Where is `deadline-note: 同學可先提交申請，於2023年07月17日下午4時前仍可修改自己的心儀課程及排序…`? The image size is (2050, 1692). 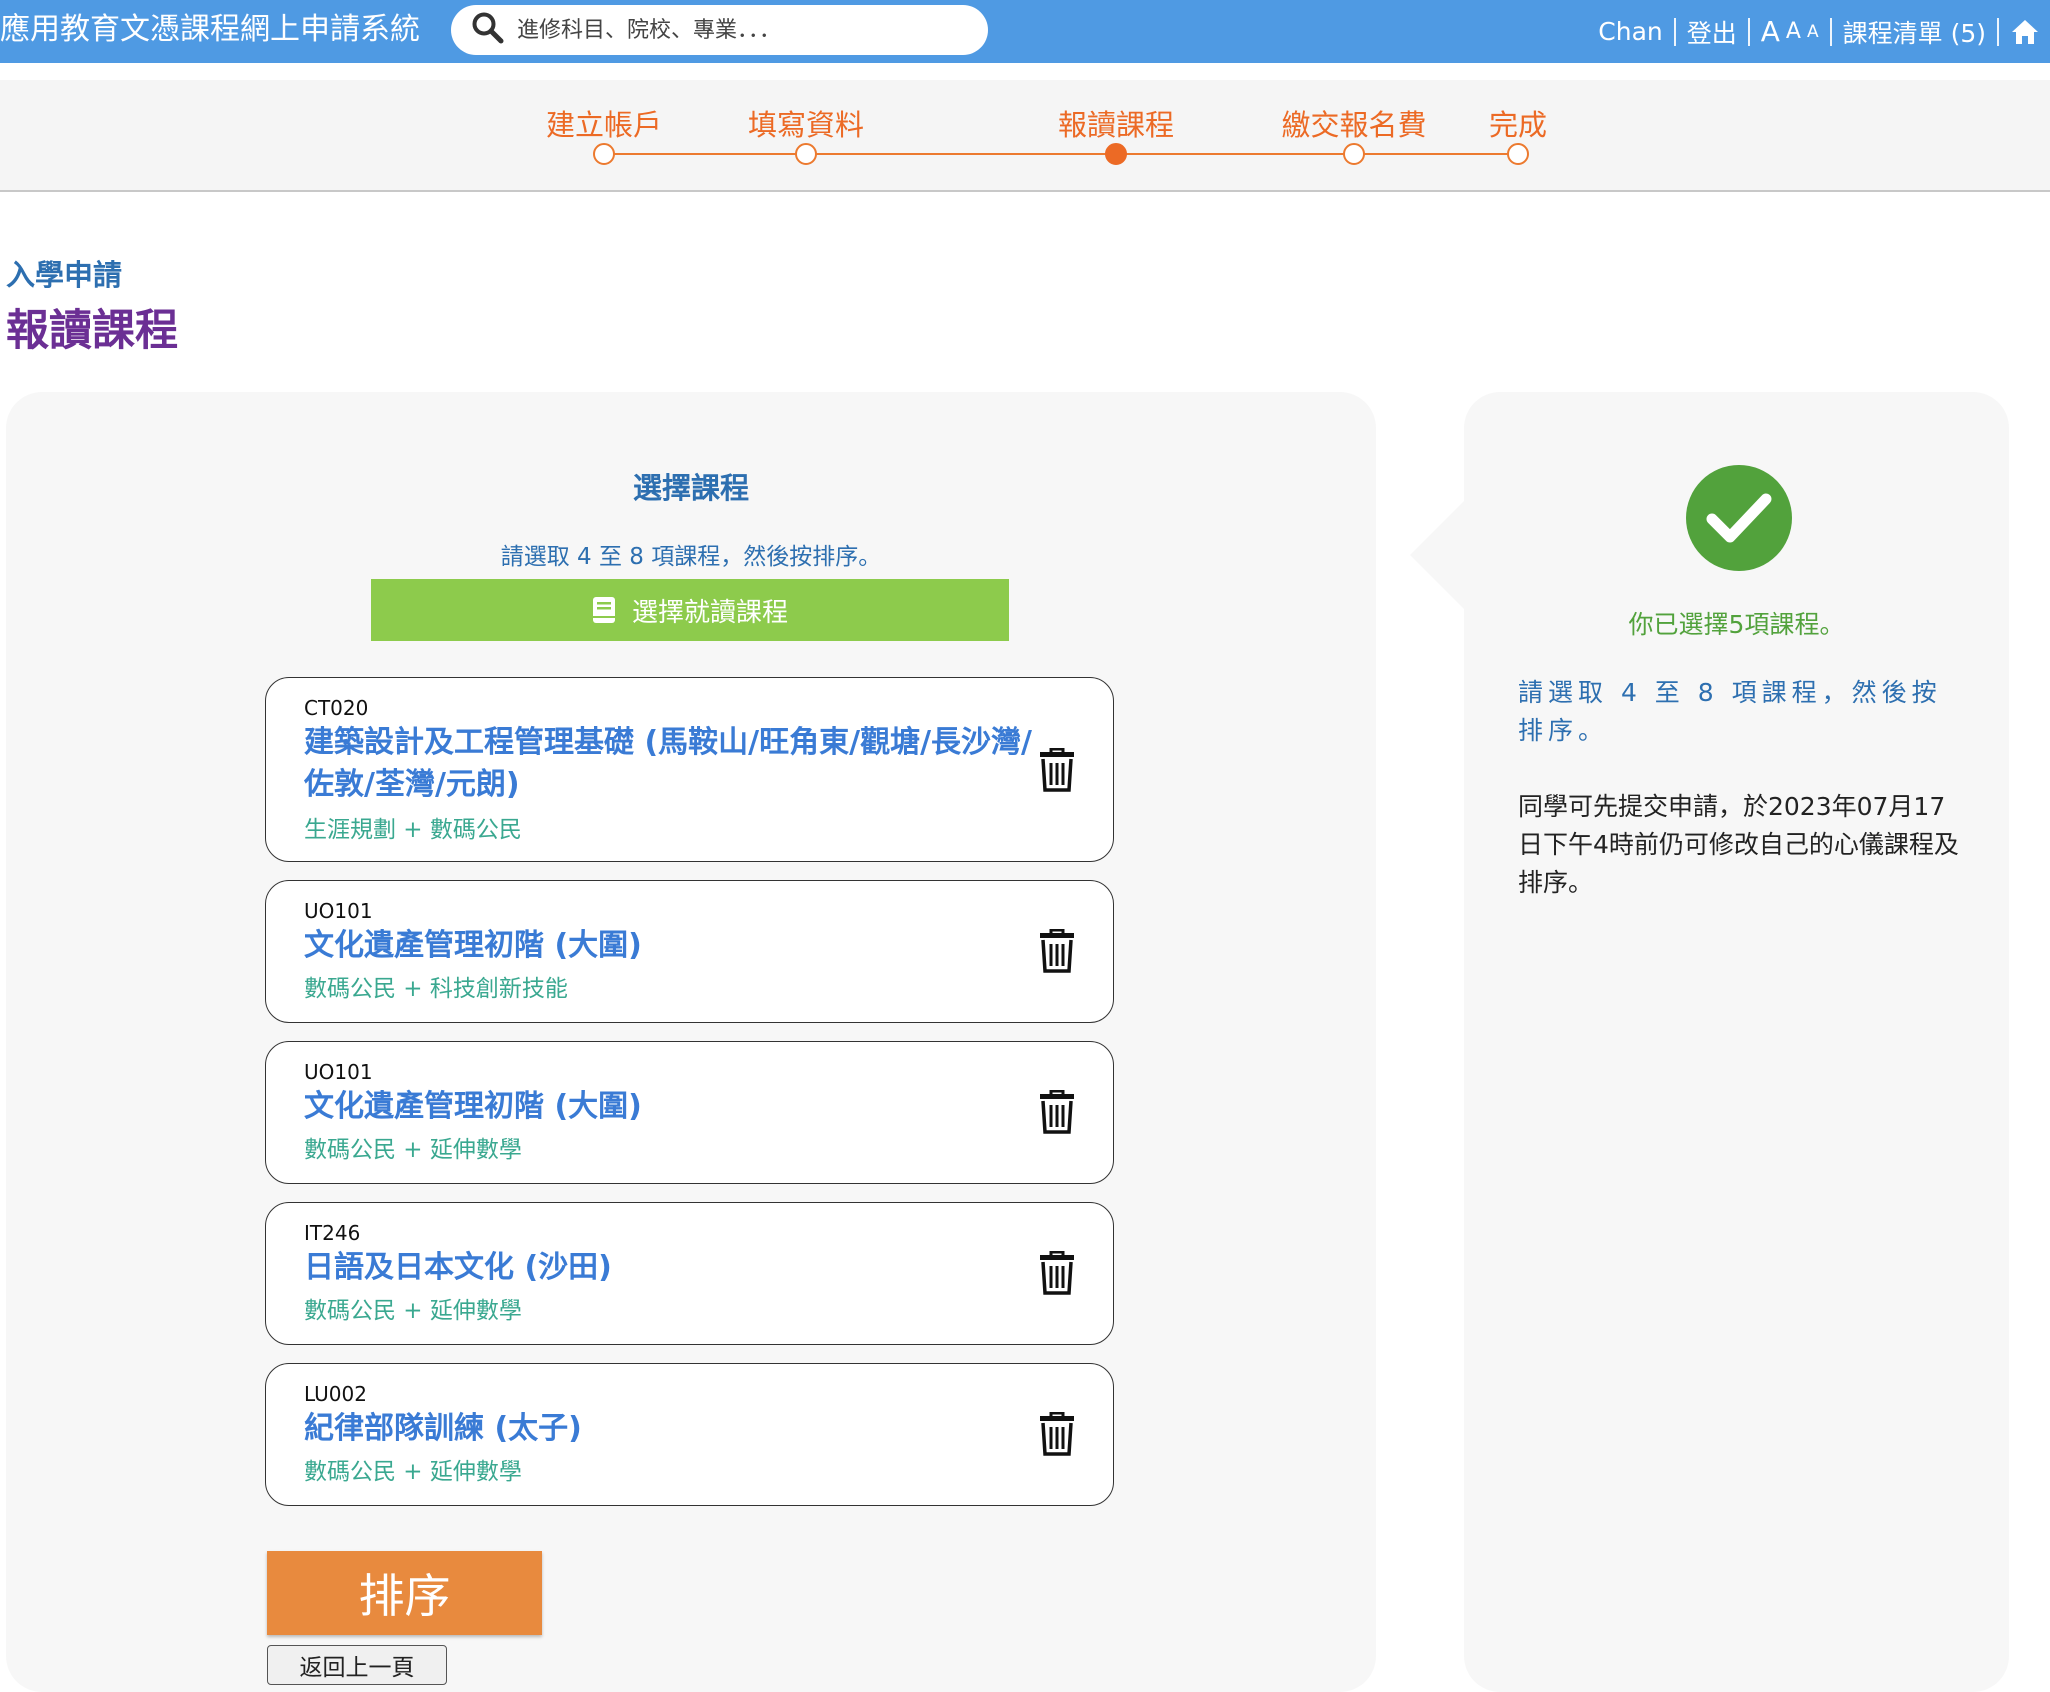
deadline-note: 同學可先提交申請，於2023年07月17日下午4時前仍可修改自己的心儀課程及排序… is located at coordinates (1738, 844).